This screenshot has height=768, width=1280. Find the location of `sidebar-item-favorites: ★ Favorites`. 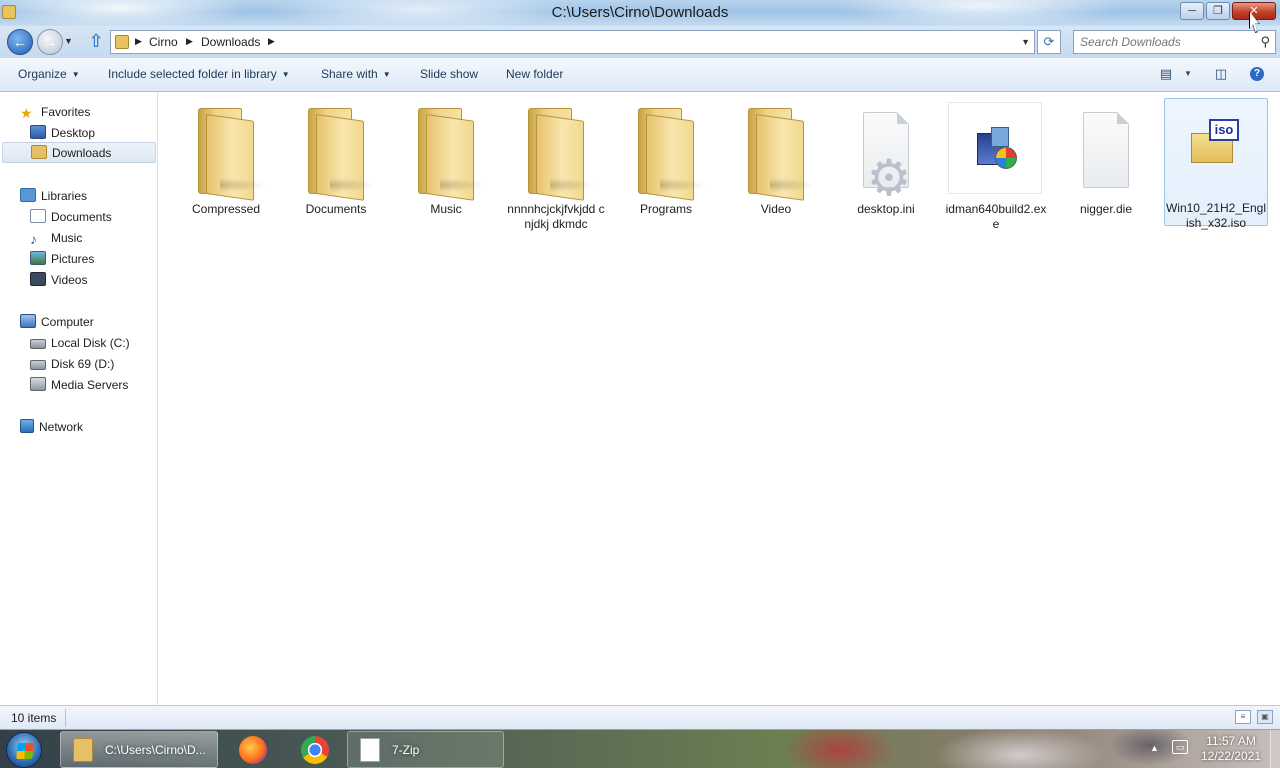

sidebar-item-favorites: ★ Favorites is located at coordinates (55, 112).